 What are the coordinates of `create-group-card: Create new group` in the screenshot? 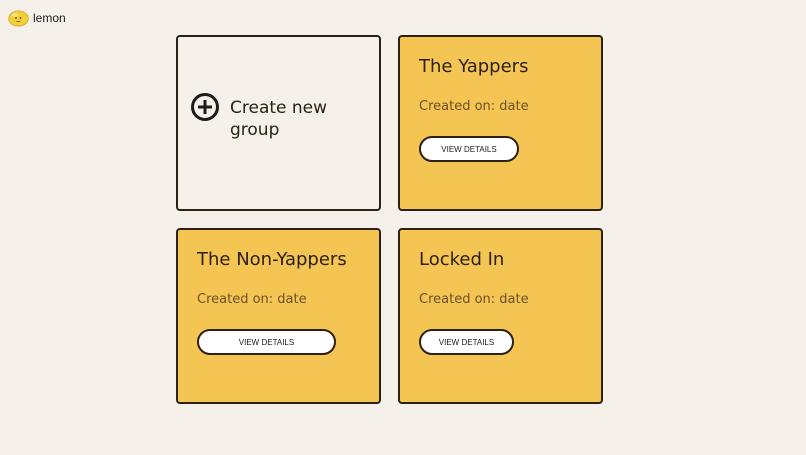 It's located at (278, 123).